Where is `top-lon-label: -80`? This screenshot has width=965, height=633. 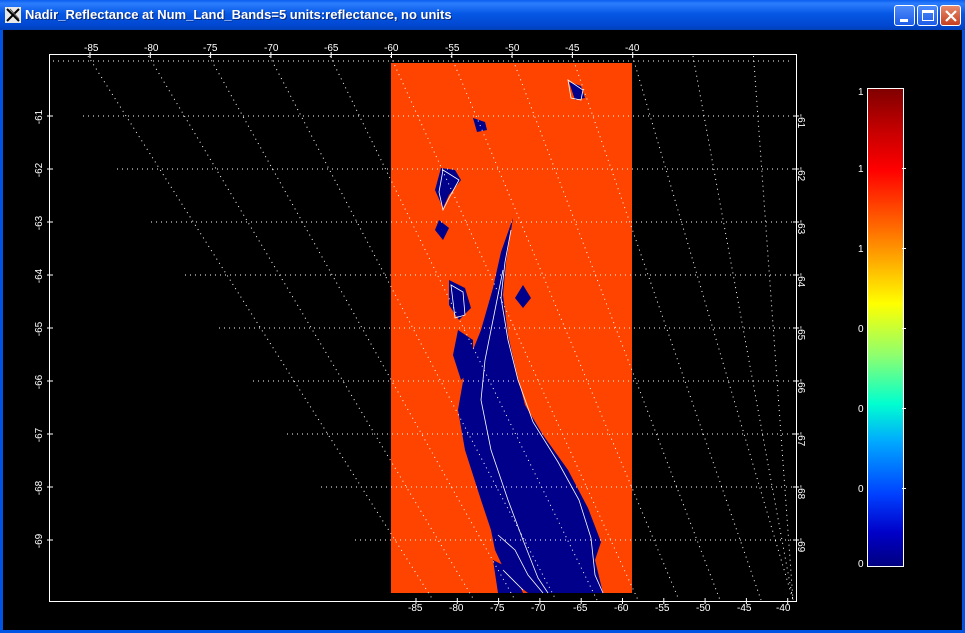 top-lon-label: -80 is located at coordinates (151, 48).